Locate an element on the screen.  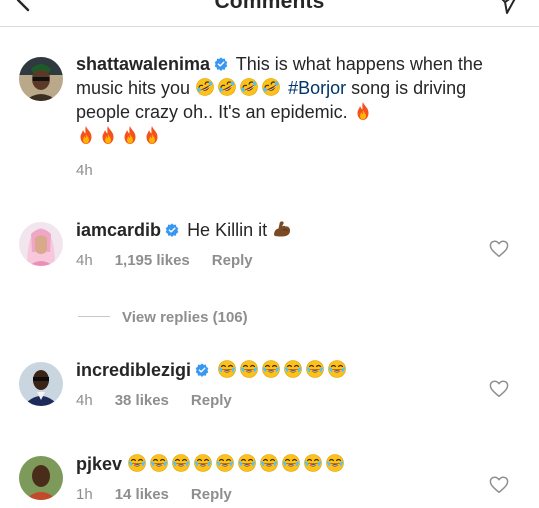
header: Comments is located at coordinates (269, 13).